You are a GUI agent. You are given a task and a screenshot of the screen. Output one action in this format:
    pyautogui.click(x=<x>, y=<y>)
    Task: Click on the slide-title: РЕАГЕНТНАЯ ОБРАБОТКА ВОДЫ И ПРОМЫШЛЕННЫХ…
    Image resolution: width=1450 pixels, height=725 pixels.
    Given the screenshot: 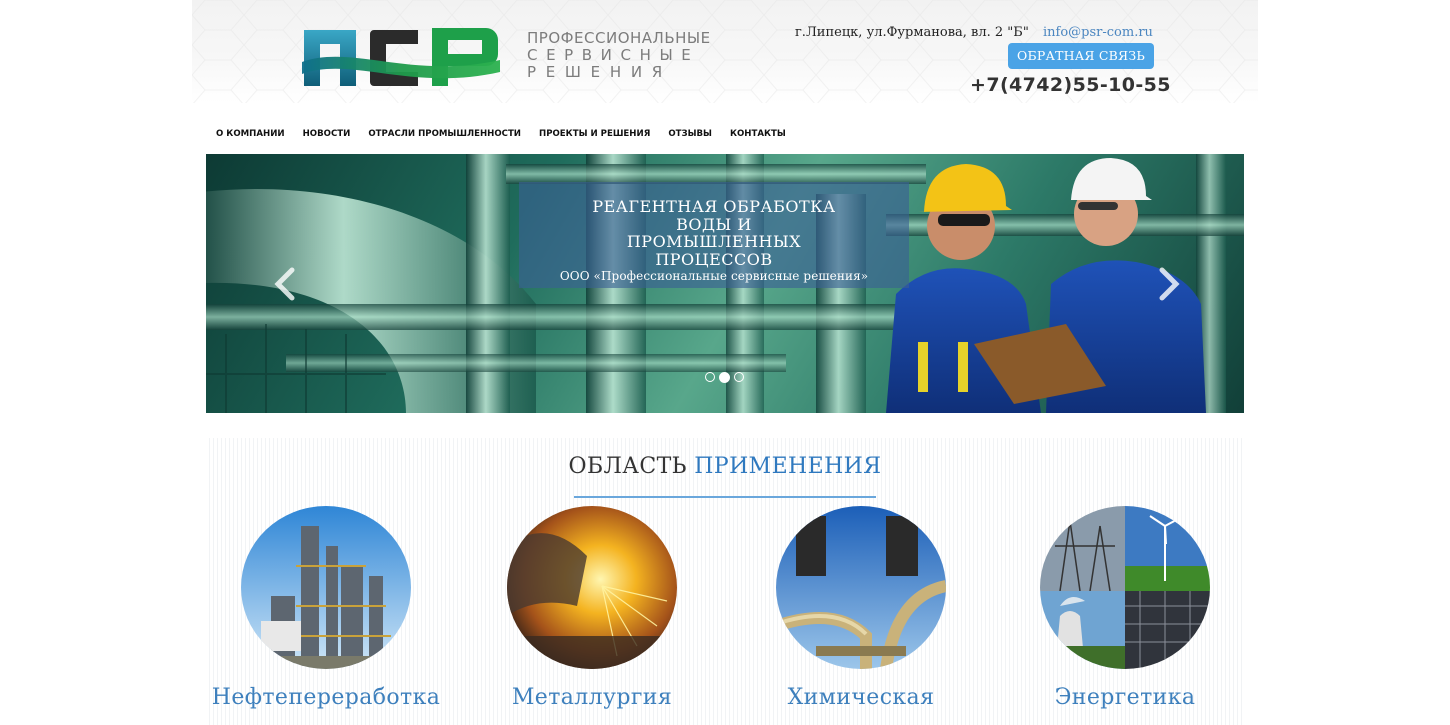 What is the action you would take?
    pyautogui.click(x=714, y=233)
    